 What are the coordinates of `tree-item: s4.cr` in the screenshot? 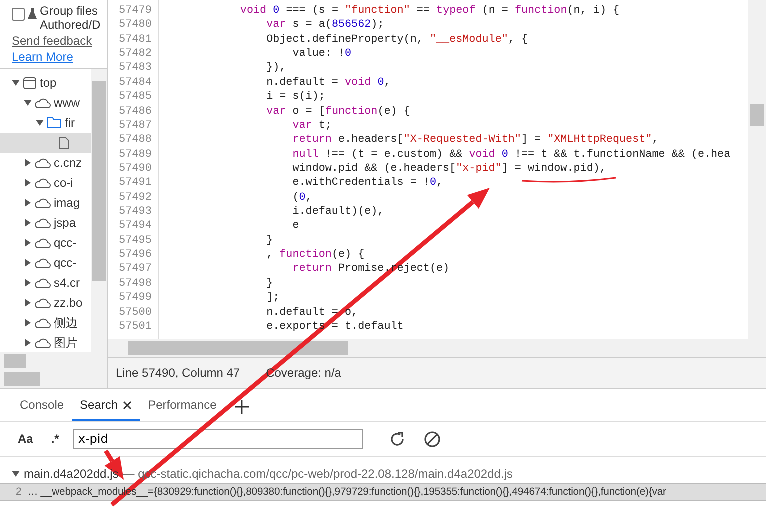 It's located at (45, 283).